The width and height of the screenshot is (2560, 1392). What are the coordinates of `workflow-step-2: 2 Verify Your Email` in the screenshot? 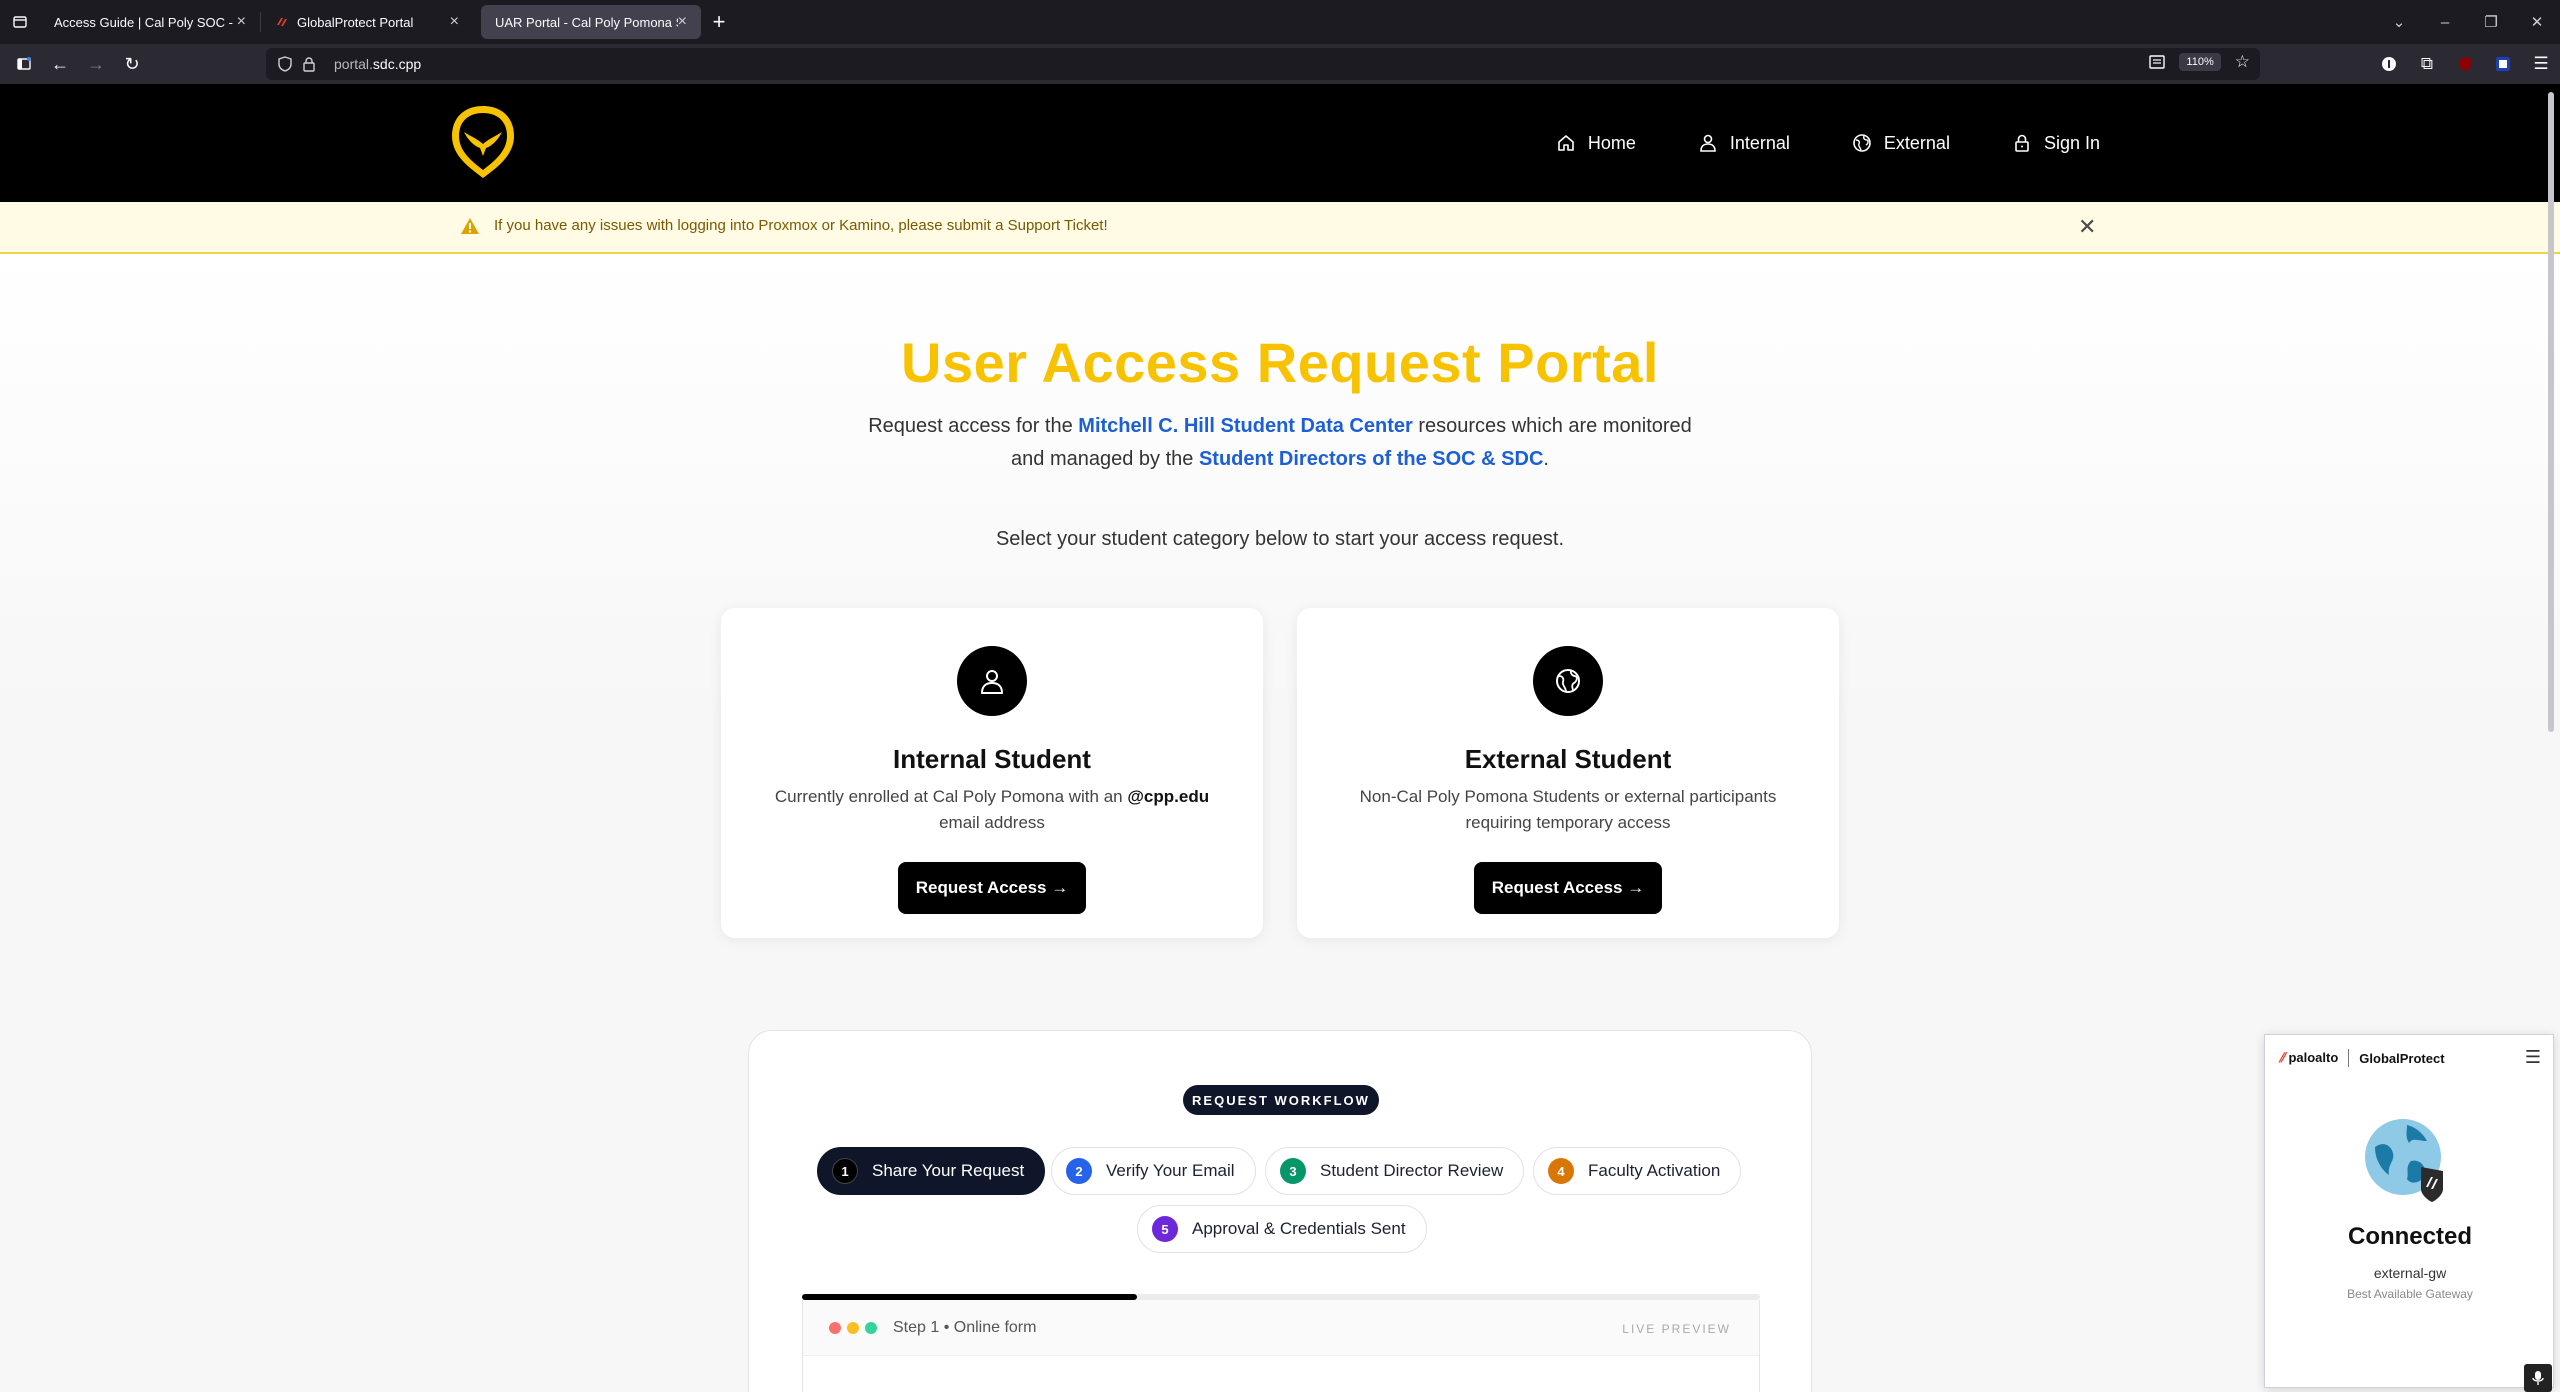 It's located at (1153, 1171).